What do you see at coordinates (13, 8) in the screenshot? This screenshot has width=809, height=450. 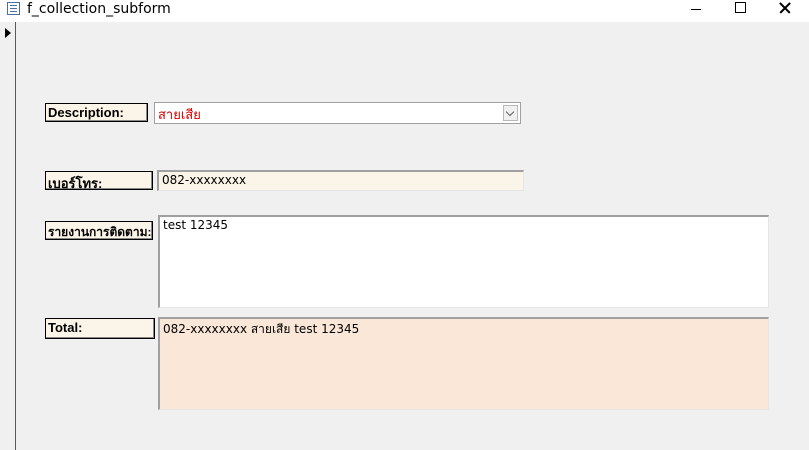 I see `form-icon` at bounding box center [13, 8].